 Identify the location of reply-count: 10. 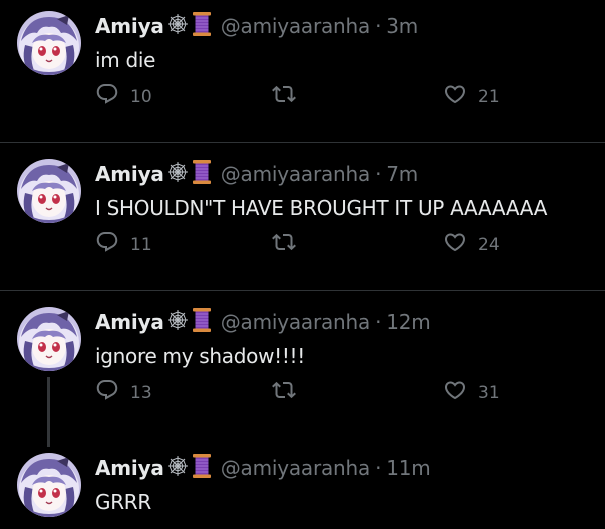
(141, 96).